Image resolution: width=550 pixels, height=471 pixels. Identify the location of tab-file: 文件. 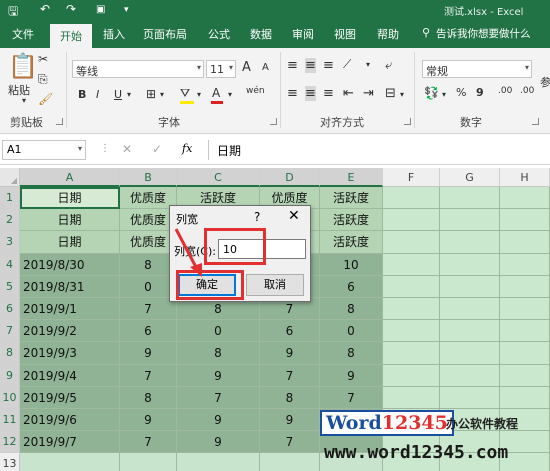
(23, 34).